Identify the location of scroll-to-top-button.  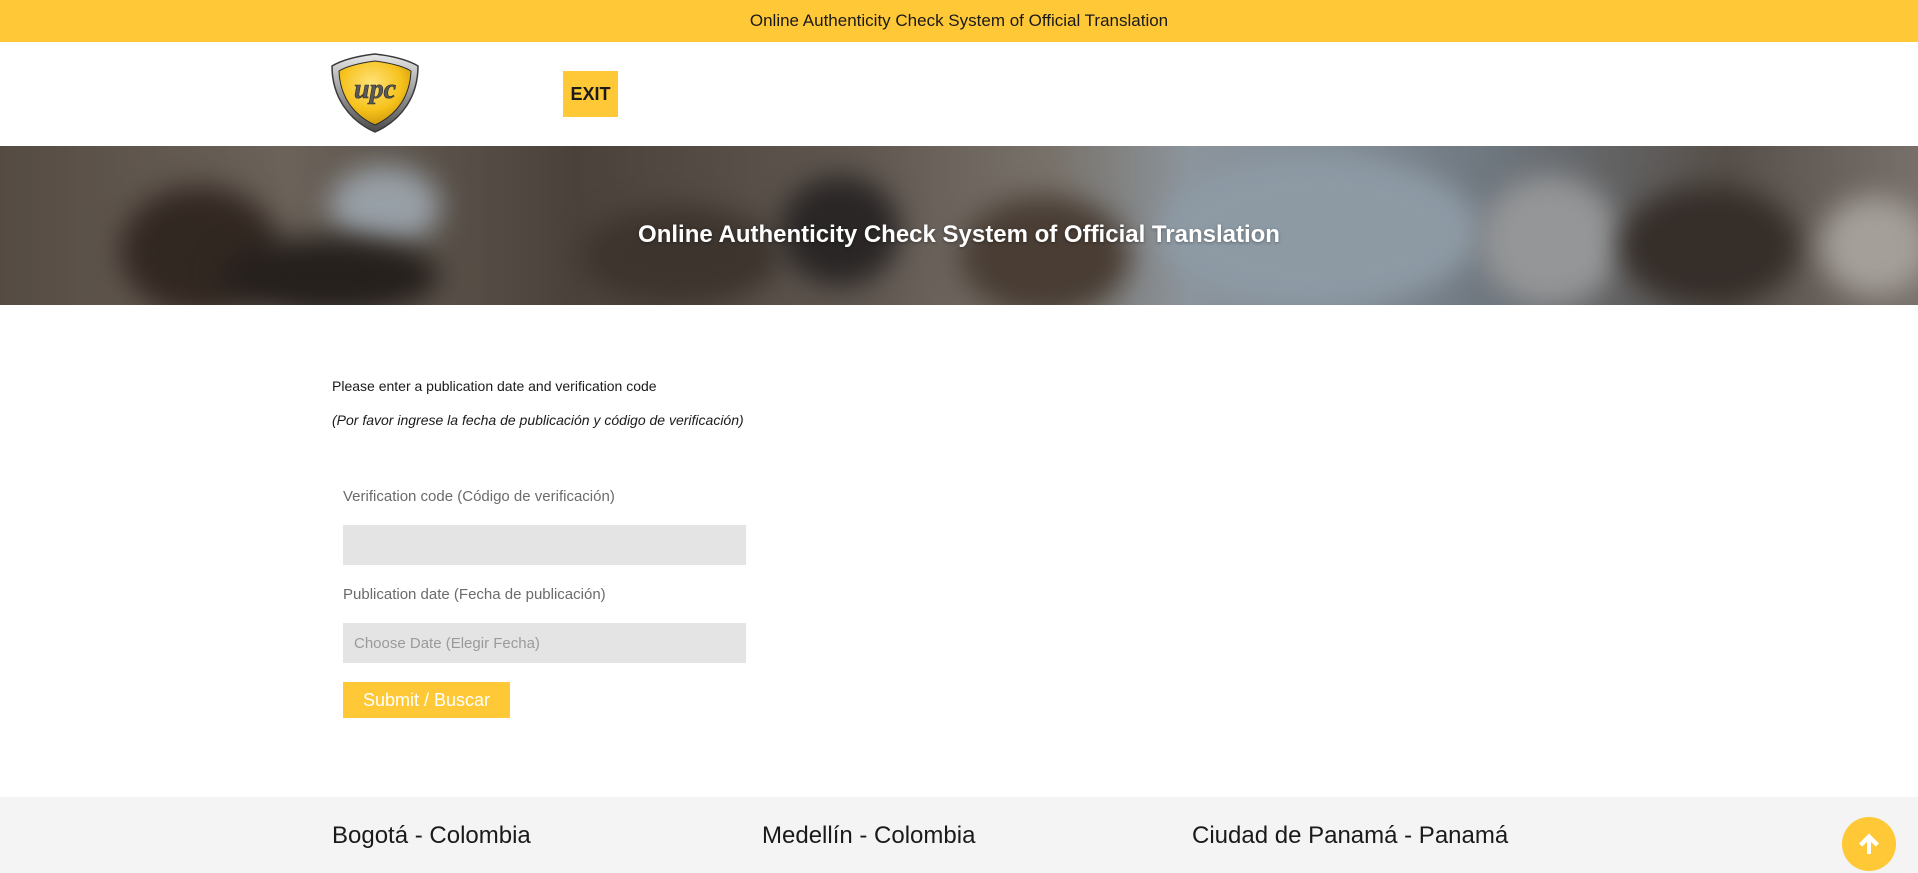
(1869, 844).